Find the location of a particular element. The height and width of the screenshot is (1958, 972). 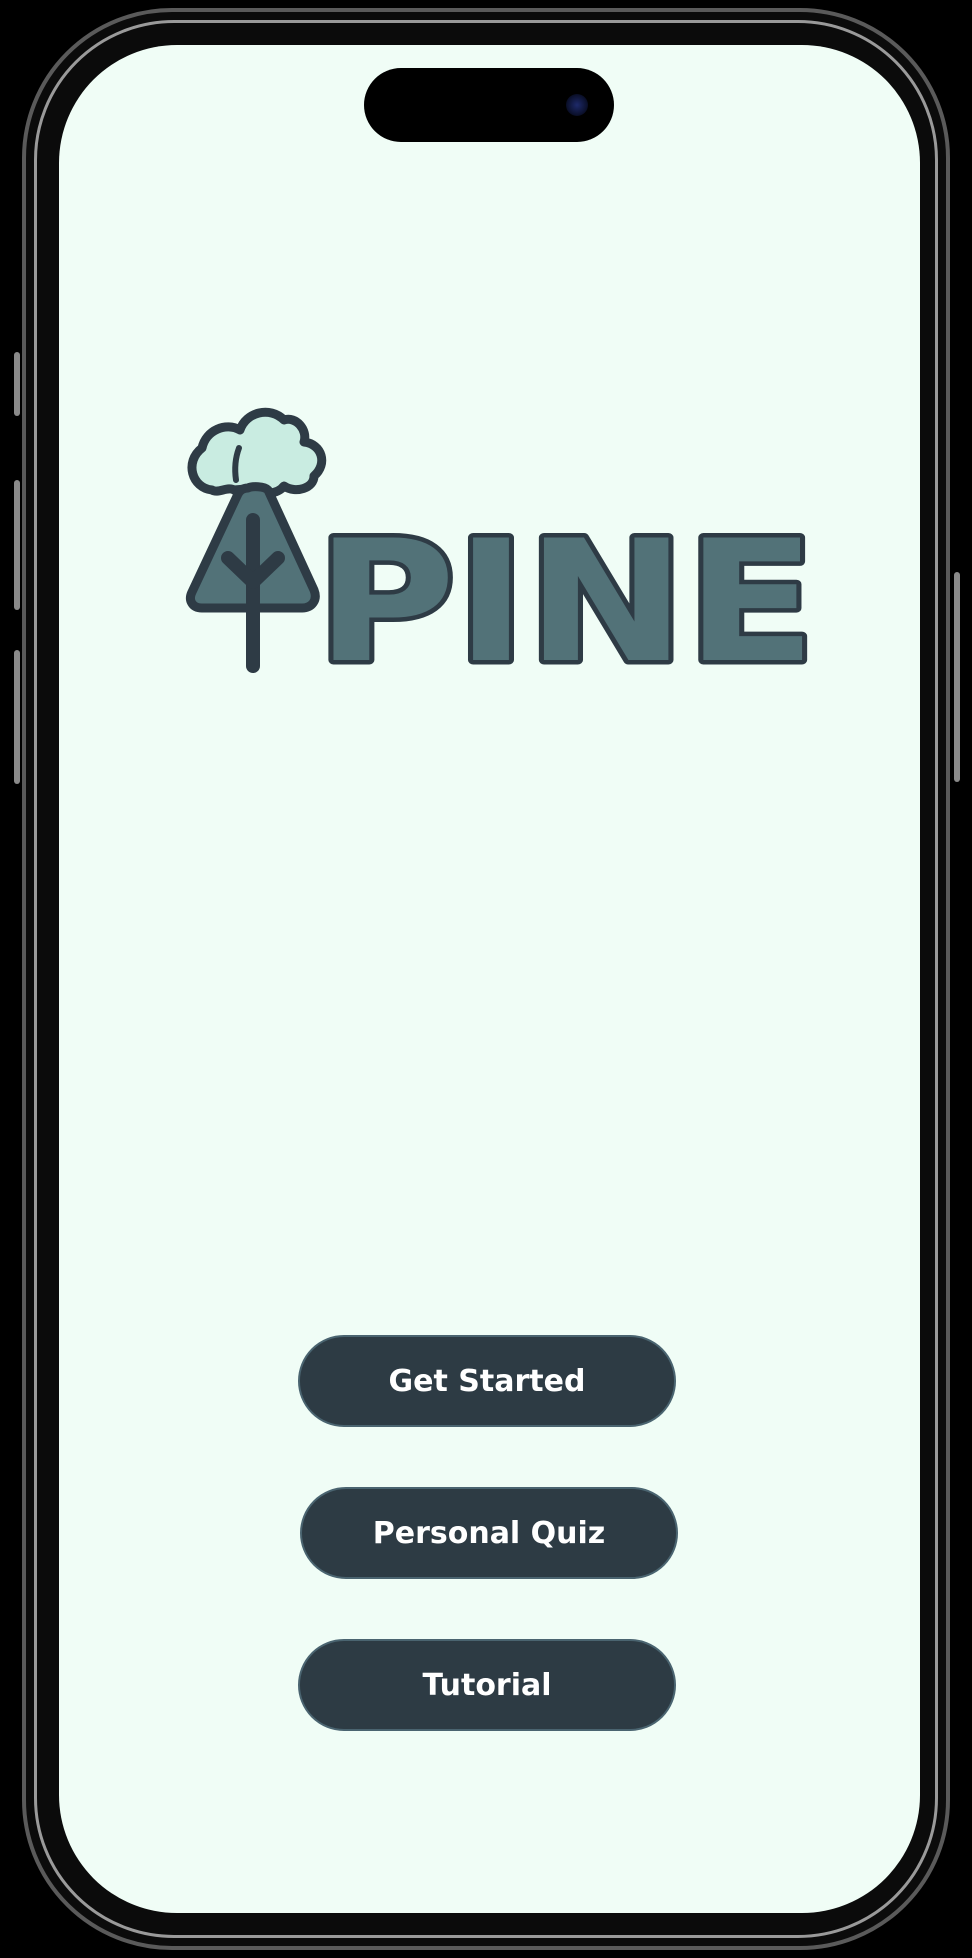

mute-switch is located at coordinates (17, 384).